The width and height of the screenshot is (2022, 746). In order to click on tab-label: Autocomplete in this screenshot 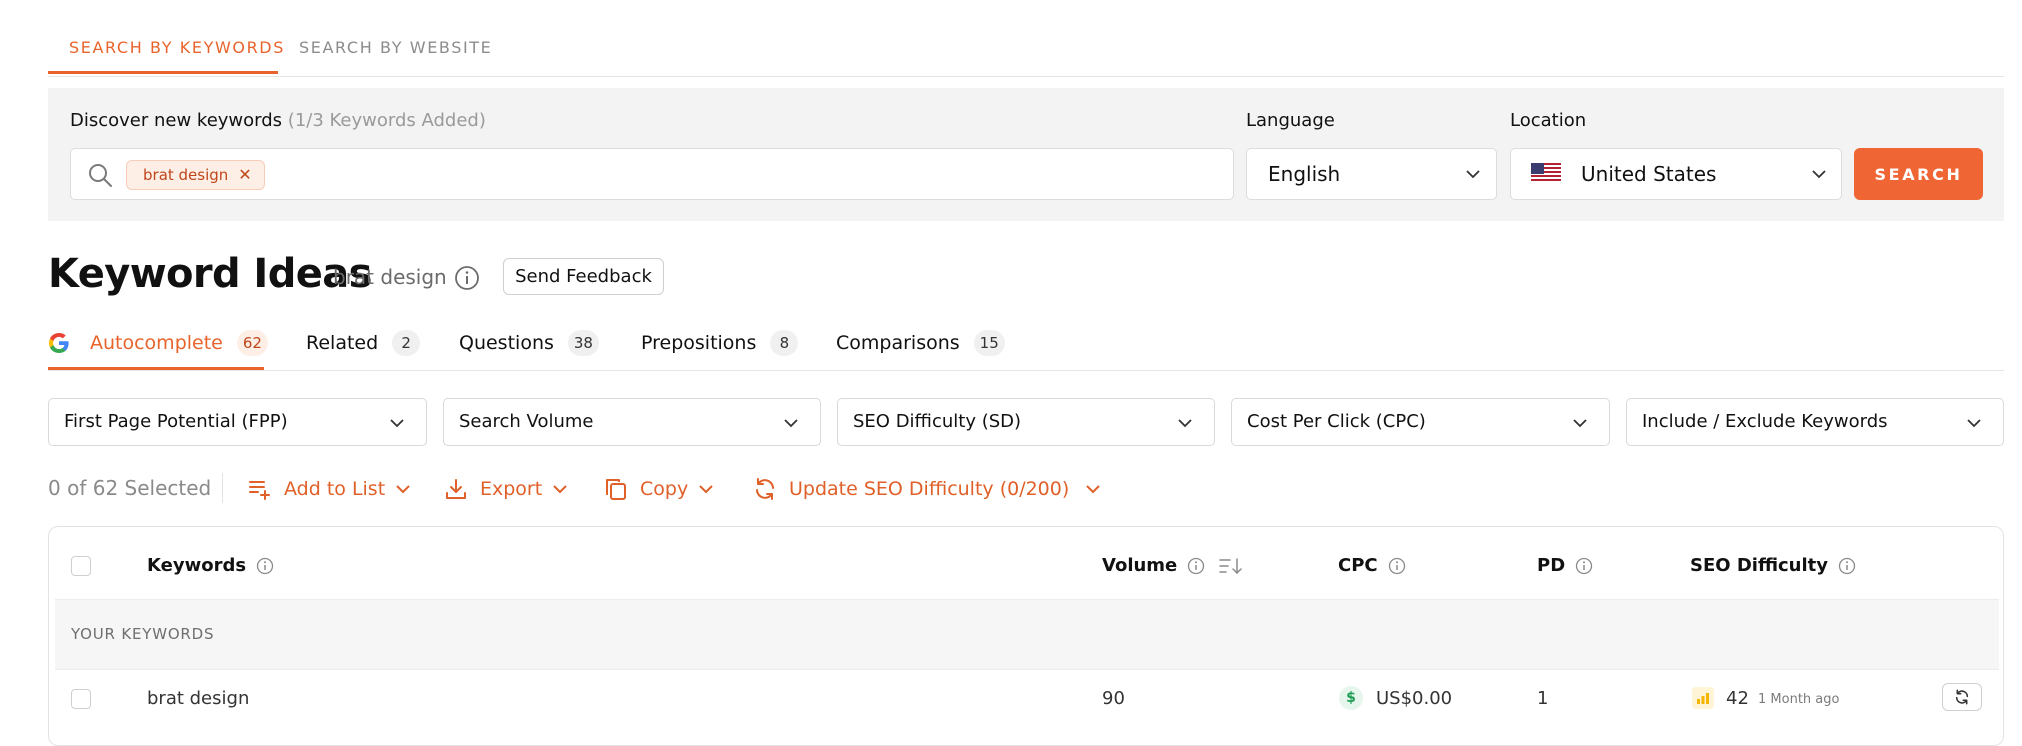, I will do `click(156, 343)`.